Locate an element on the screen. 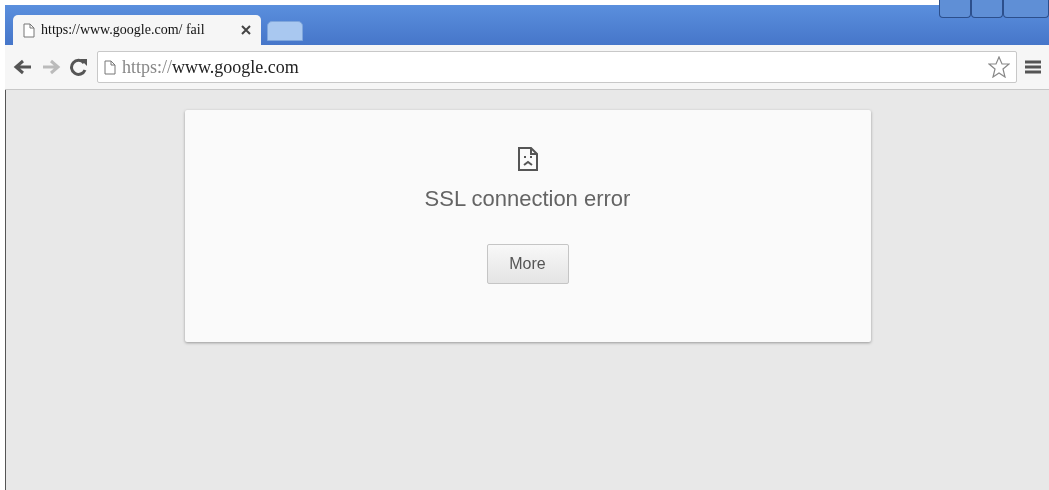 The width and height of the screenshot is (1049, 490). url-scheme: https:// is located at coordinates (147, 67).